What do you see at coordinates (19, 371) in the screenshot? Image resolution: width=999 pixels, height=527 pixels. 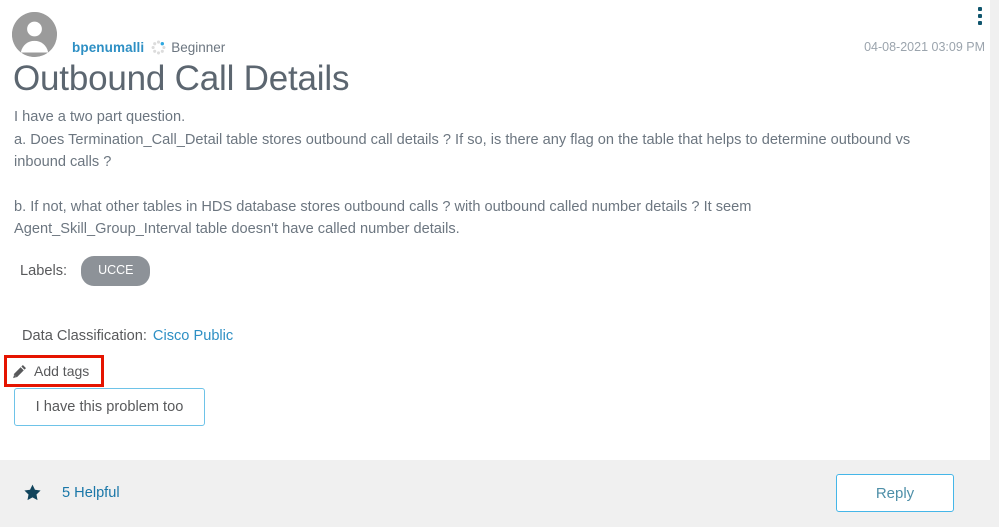 I see `pencil-icon` at bounding box center [19, 371].